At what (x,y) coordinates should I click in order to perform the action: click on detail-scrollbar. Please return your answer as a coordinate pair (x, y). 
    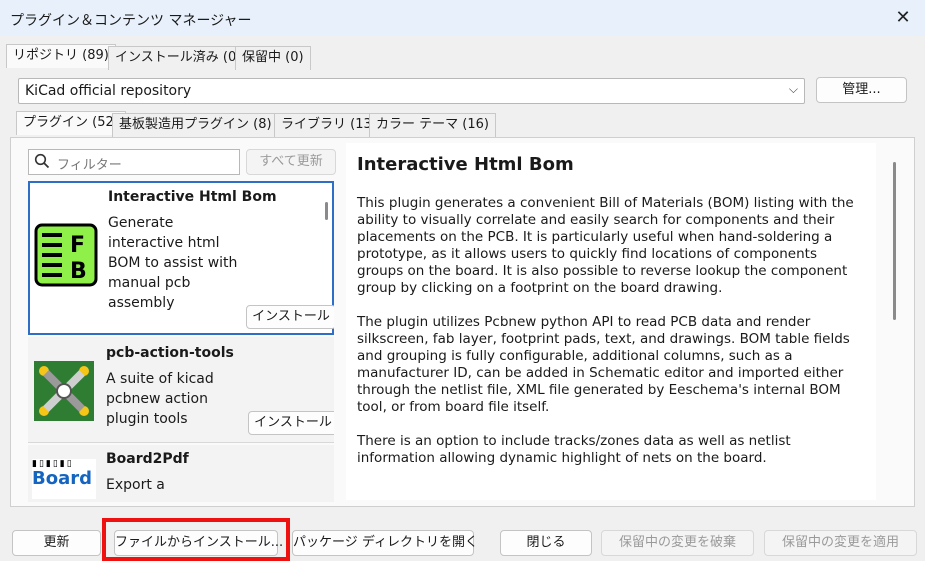
    Looking at the image, I should click on (894, 241).